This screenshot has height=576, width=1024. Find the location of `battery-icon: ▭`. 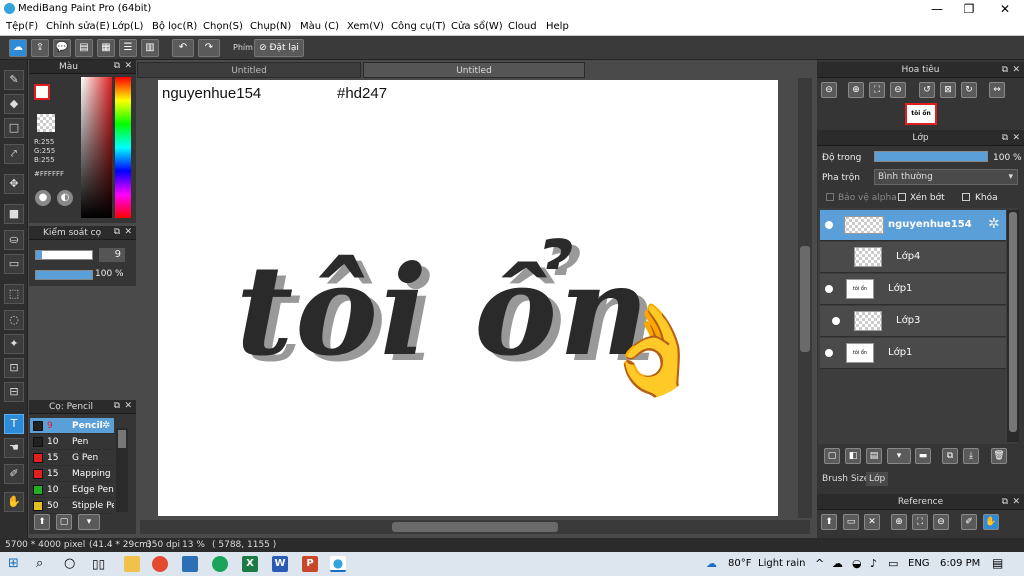

battery-icon: ▭ is located at coordinates (893, 563).